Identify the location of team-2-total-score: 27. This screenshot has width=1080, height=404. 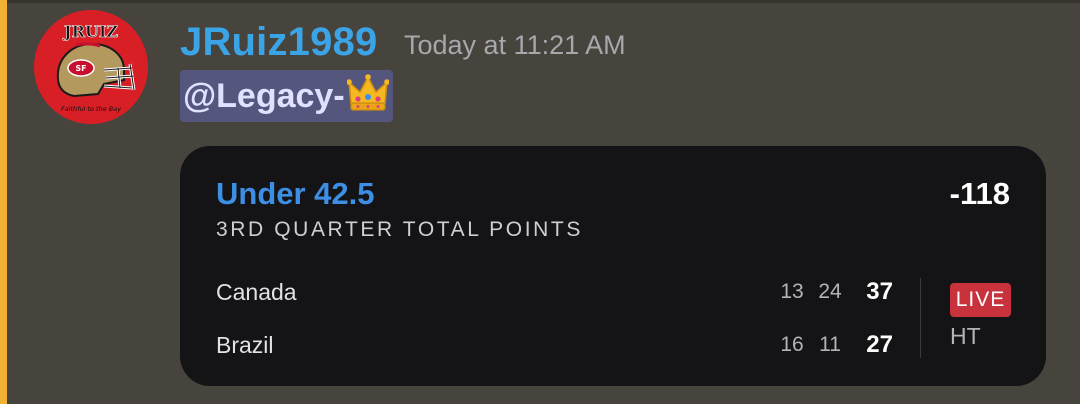
(879, 344).